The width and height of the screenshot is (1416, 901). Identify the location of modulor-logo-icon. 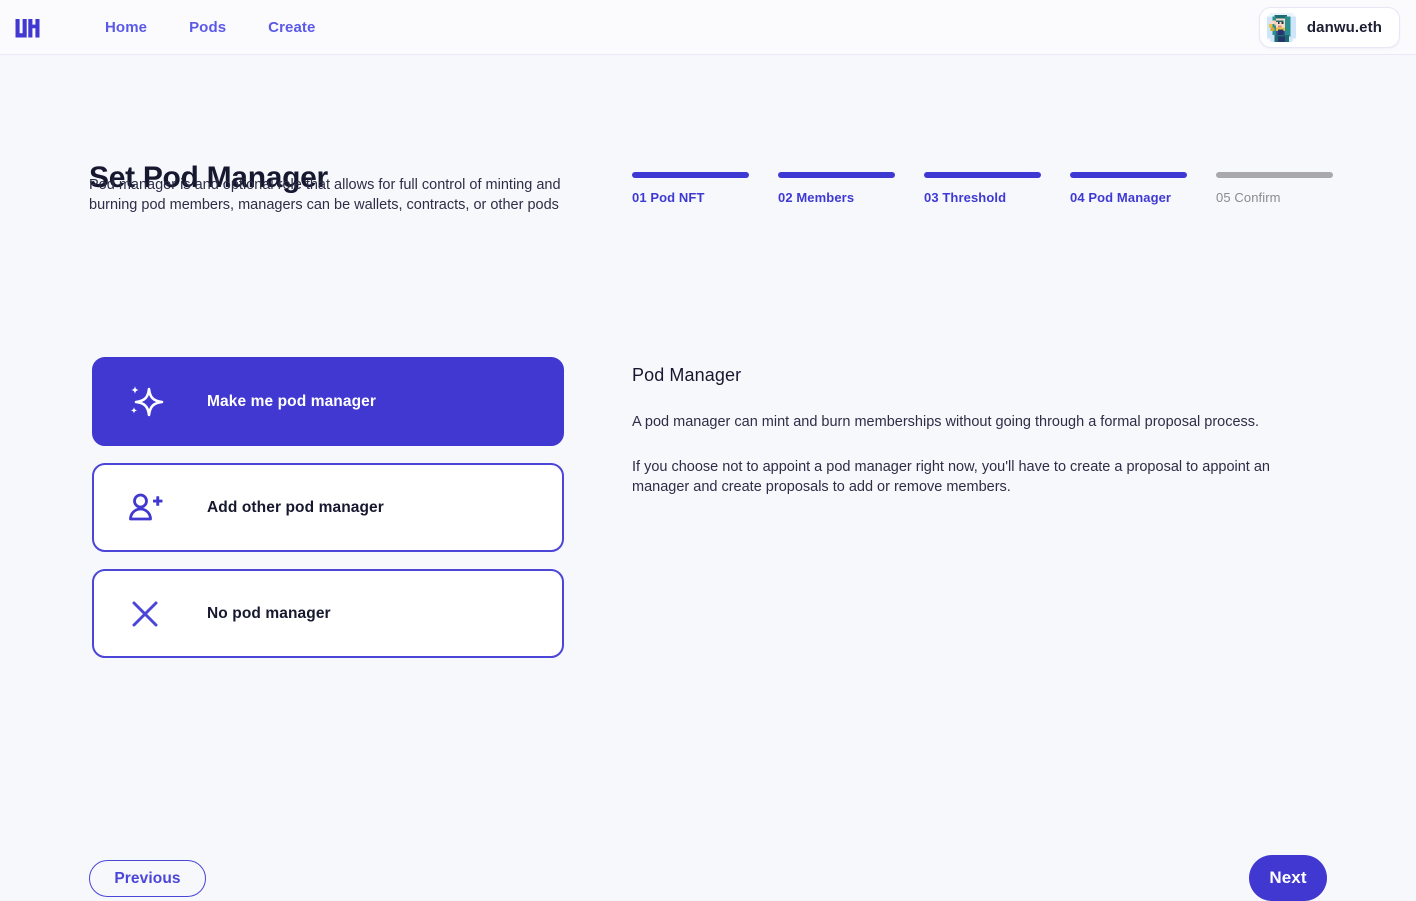
(27, 27).